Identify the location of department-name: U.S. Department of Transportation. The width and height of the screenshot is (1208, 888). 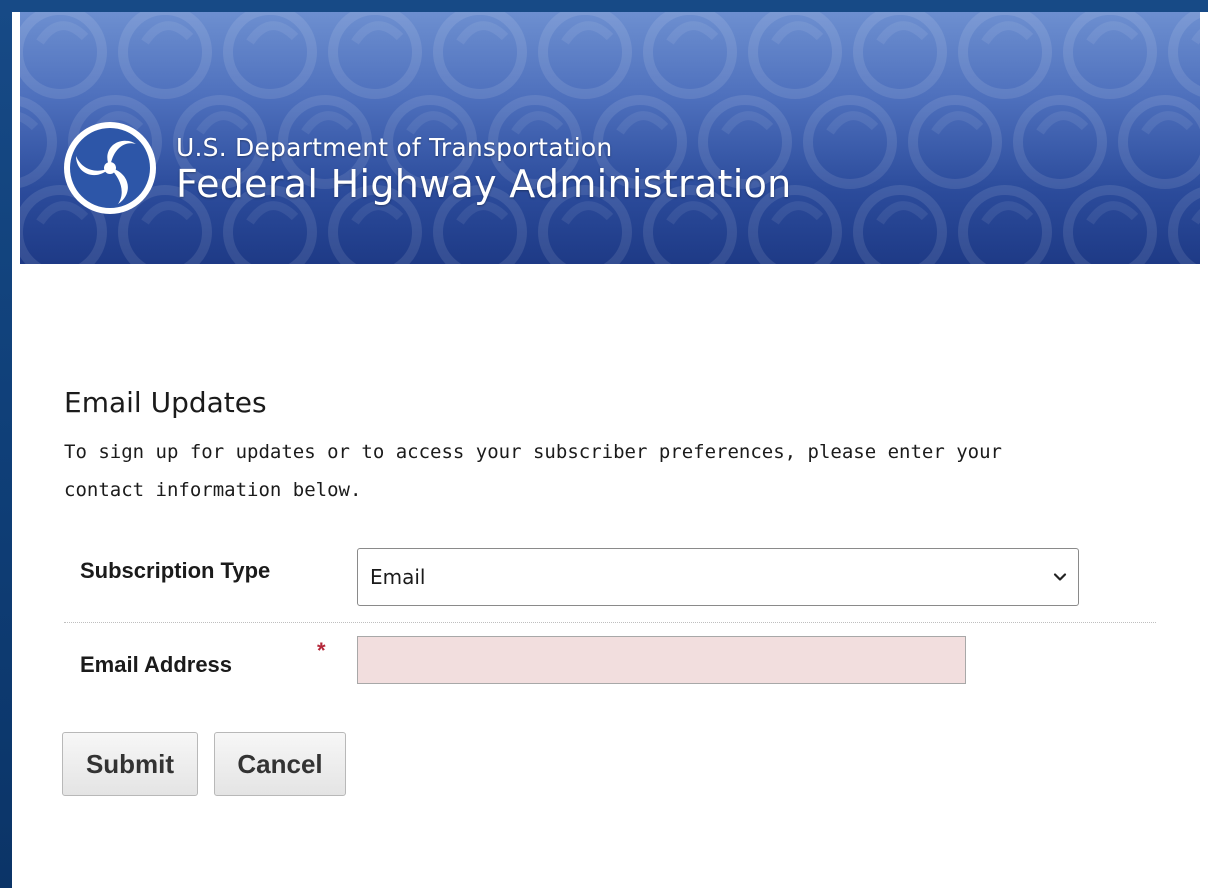
(394, 147).